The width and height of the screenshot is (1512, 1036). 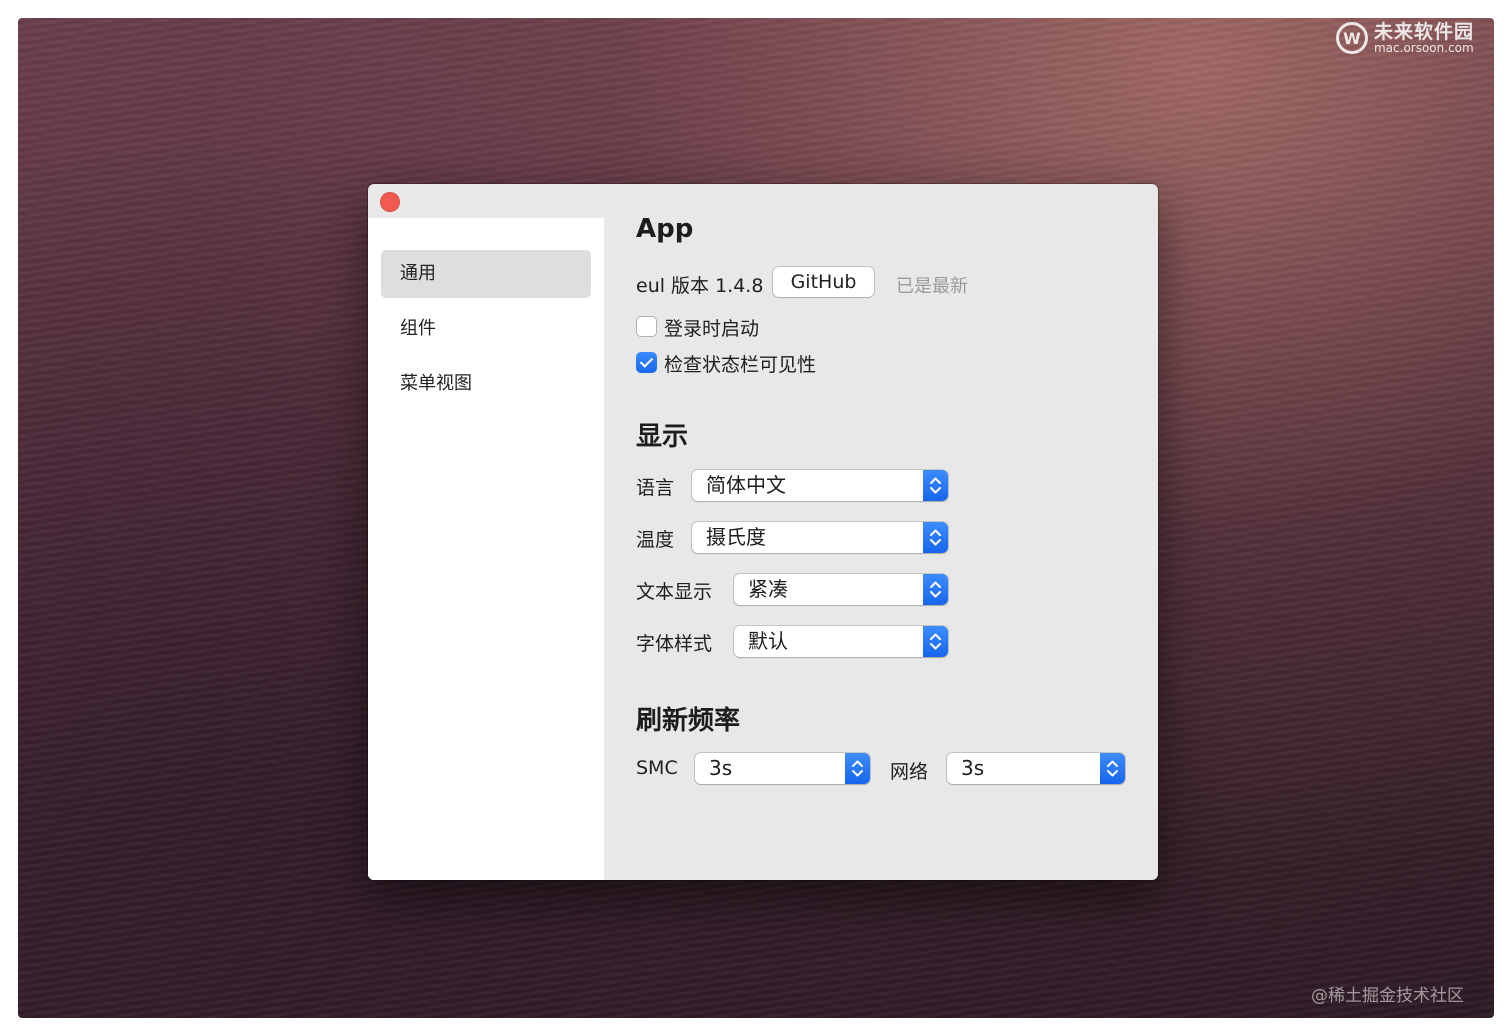 I want to click on sidebar: 通用 组件 菜单视图, so click(x=486, y=549).